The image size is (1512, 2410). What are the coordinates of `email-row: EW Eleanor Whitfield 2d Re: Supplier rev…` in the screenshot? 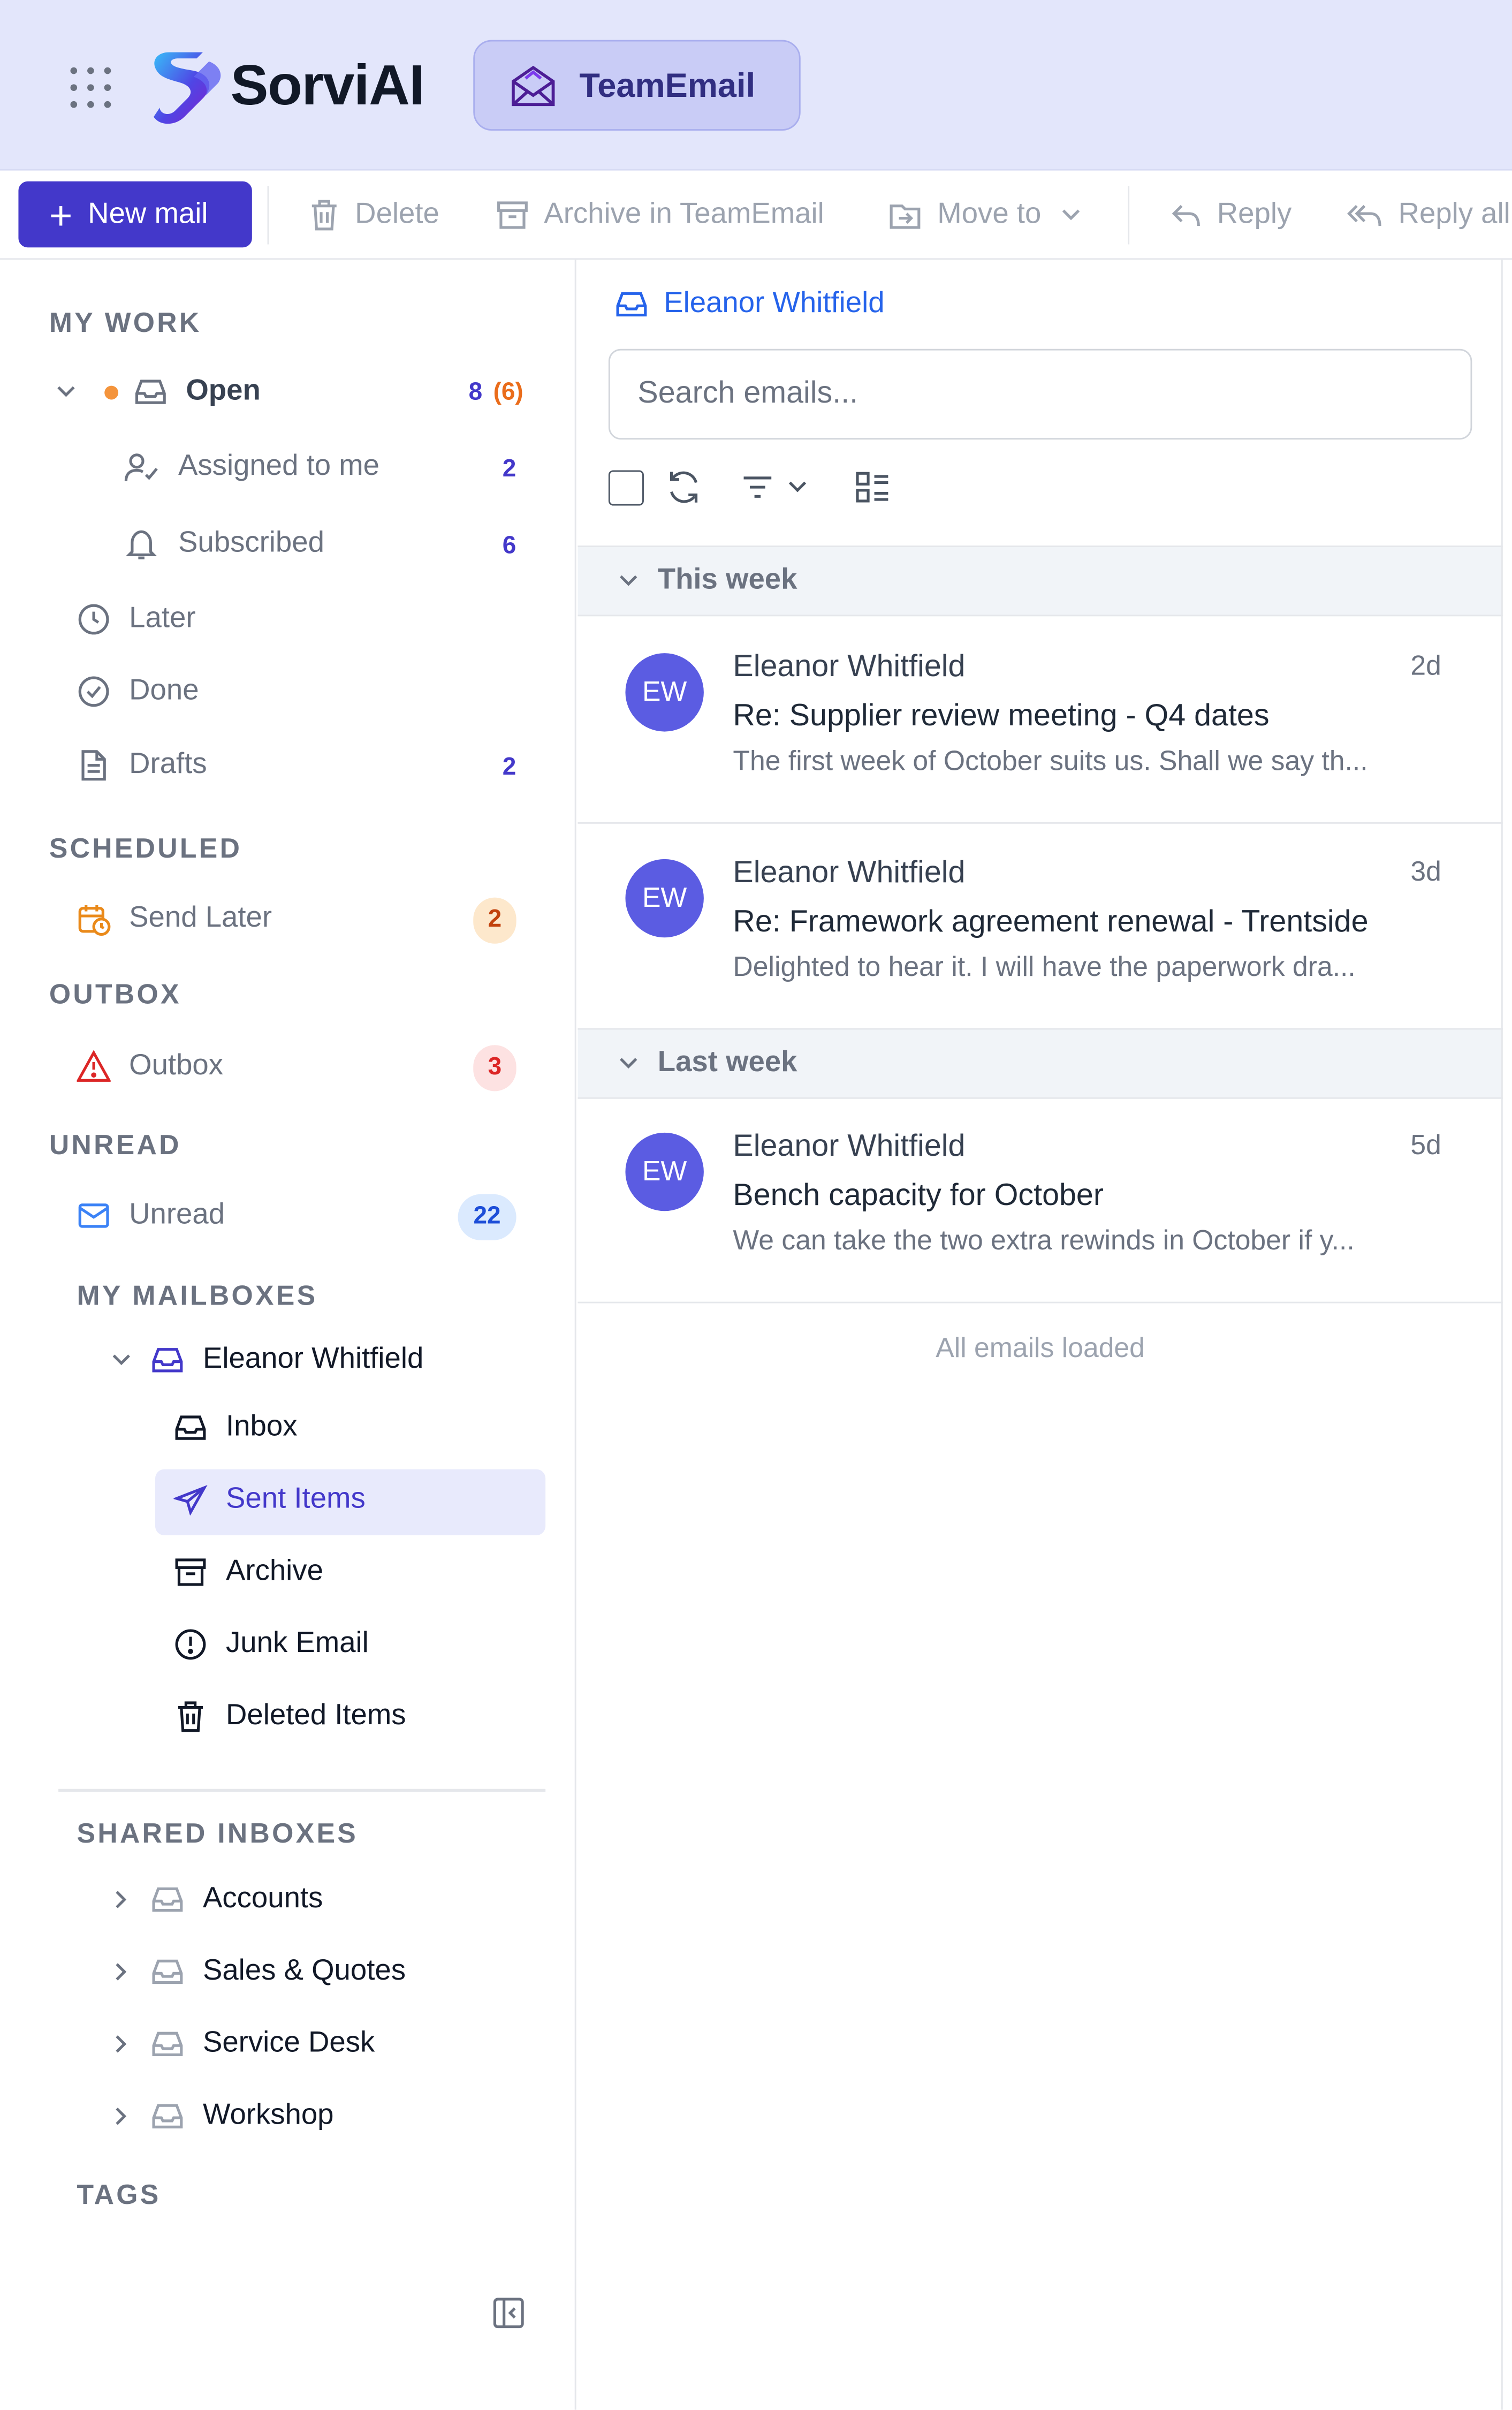 It's located at (1040, 720).